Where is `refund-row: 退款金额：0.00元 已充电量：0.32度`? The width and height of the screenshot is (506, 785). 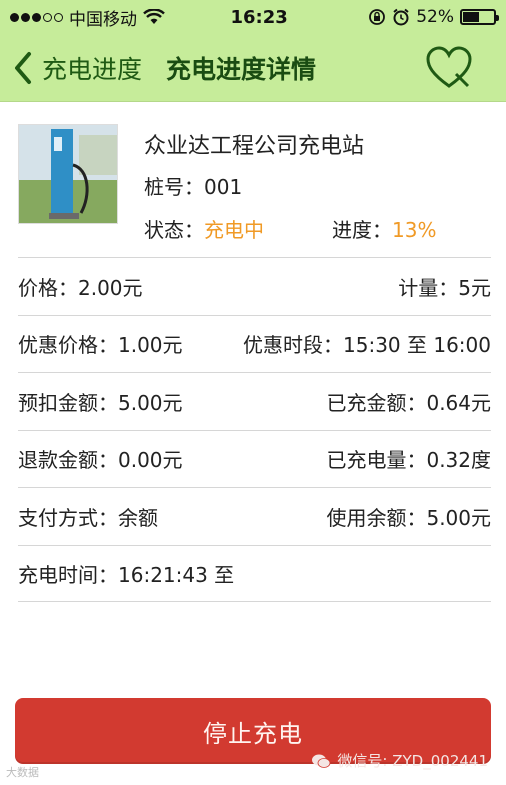
refund-row: 退款金额：0.00元 已充电量：0.32度 is located at coordinates (254, 458).